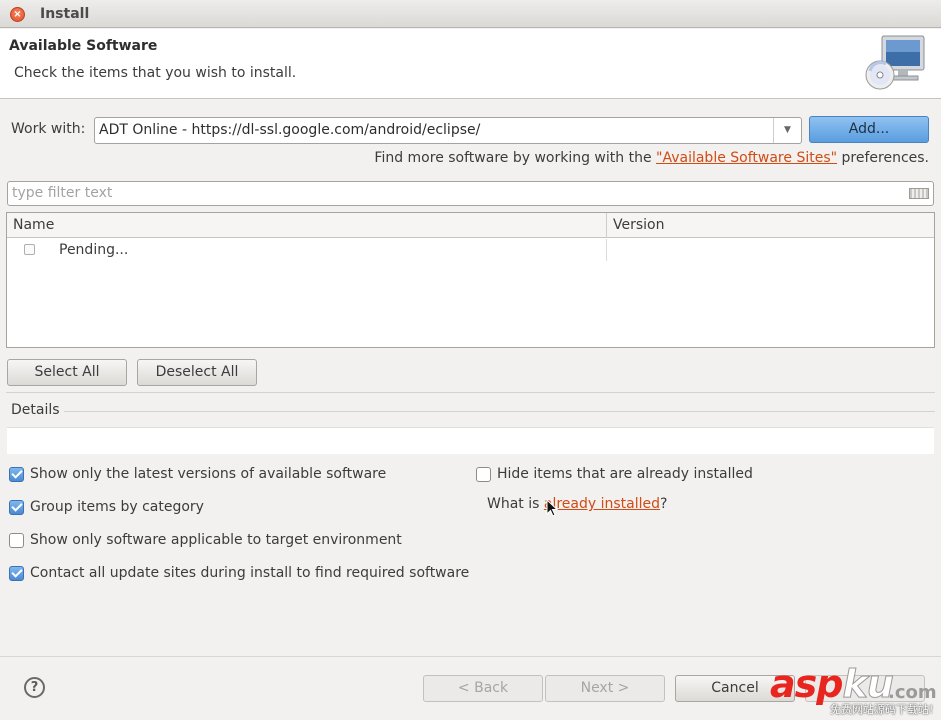  I want to click on window-title: Install, so click(65, 14).